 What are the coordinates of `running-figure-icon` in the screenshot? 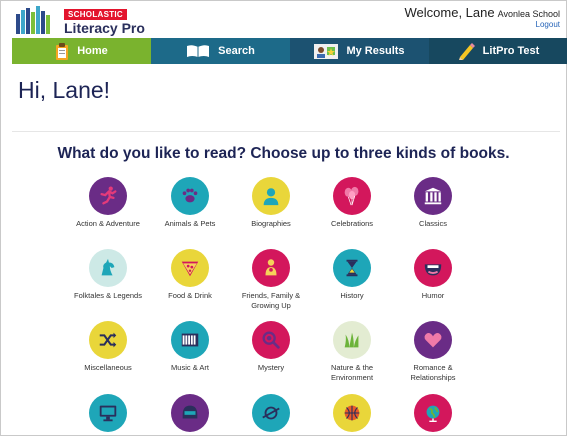 It's located at (108, 196).